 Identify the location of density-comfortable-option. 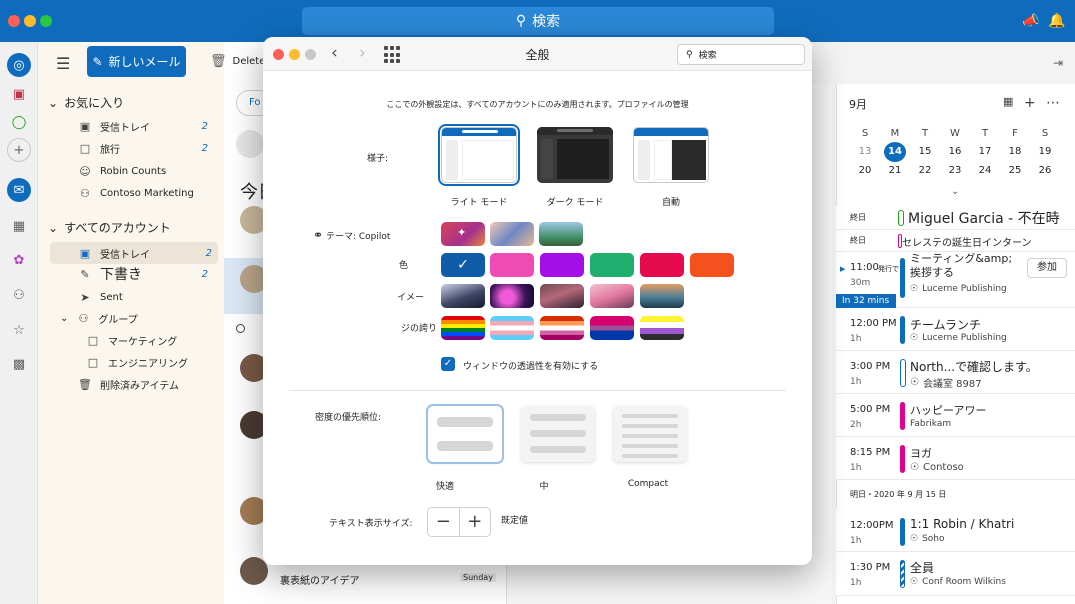
(465, 434).